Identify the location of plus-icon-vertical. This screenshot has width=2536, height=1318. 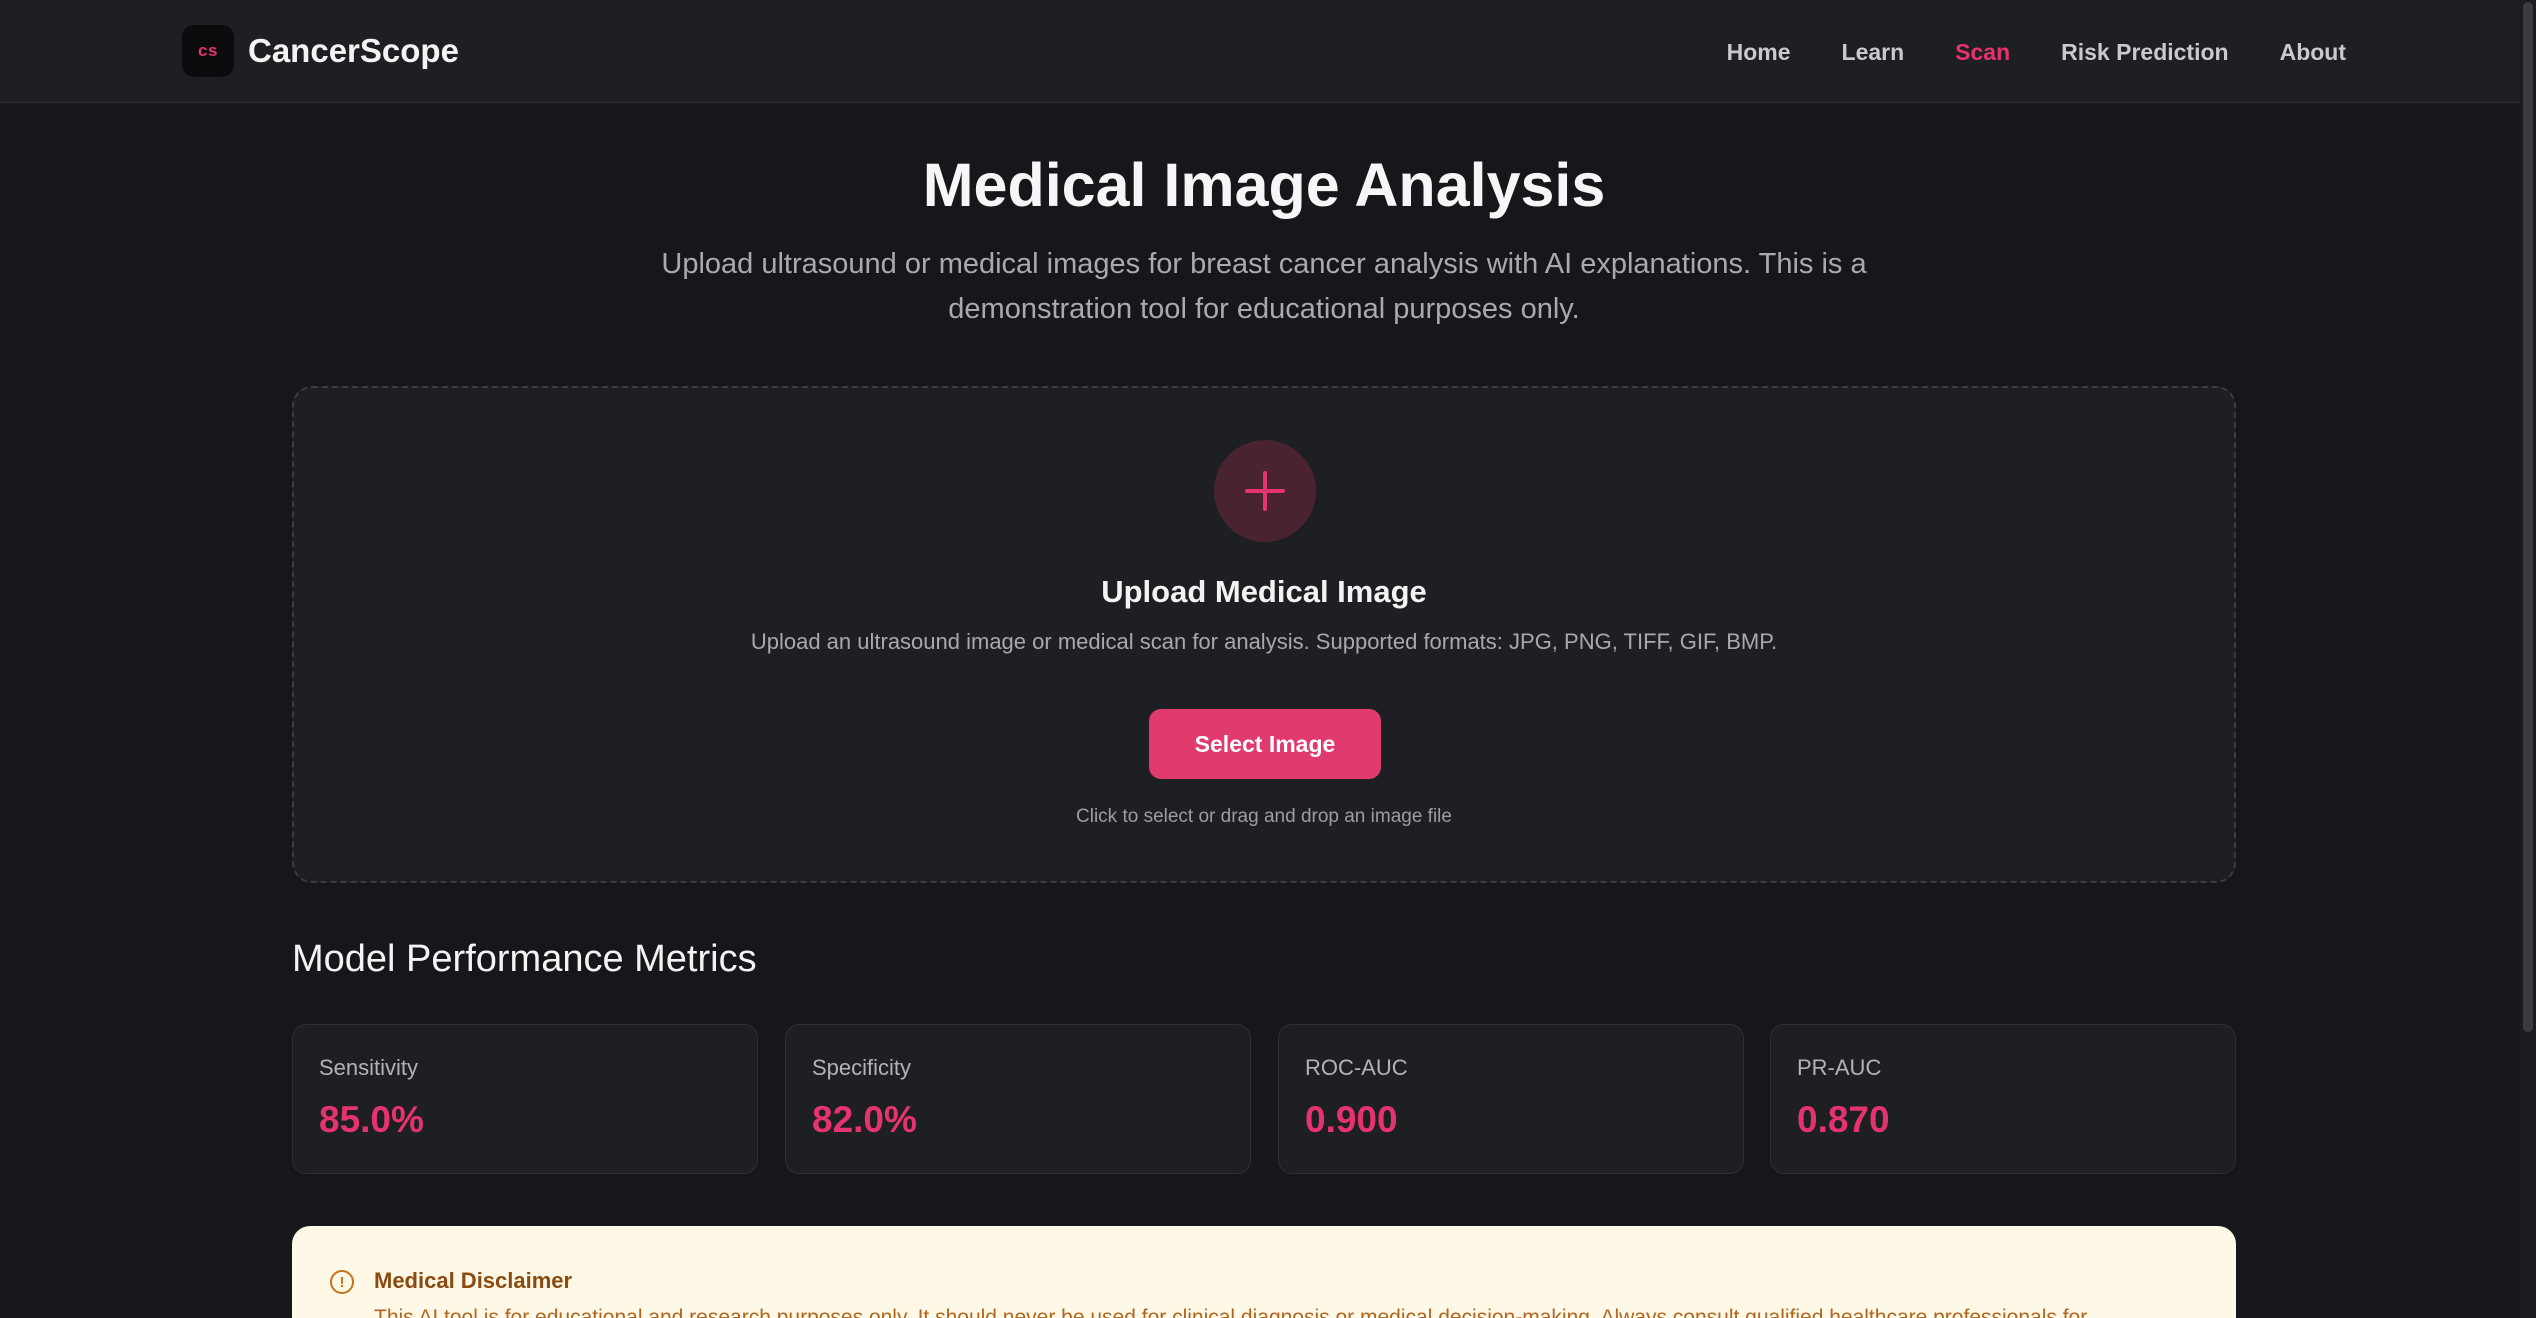
(1265, 491).